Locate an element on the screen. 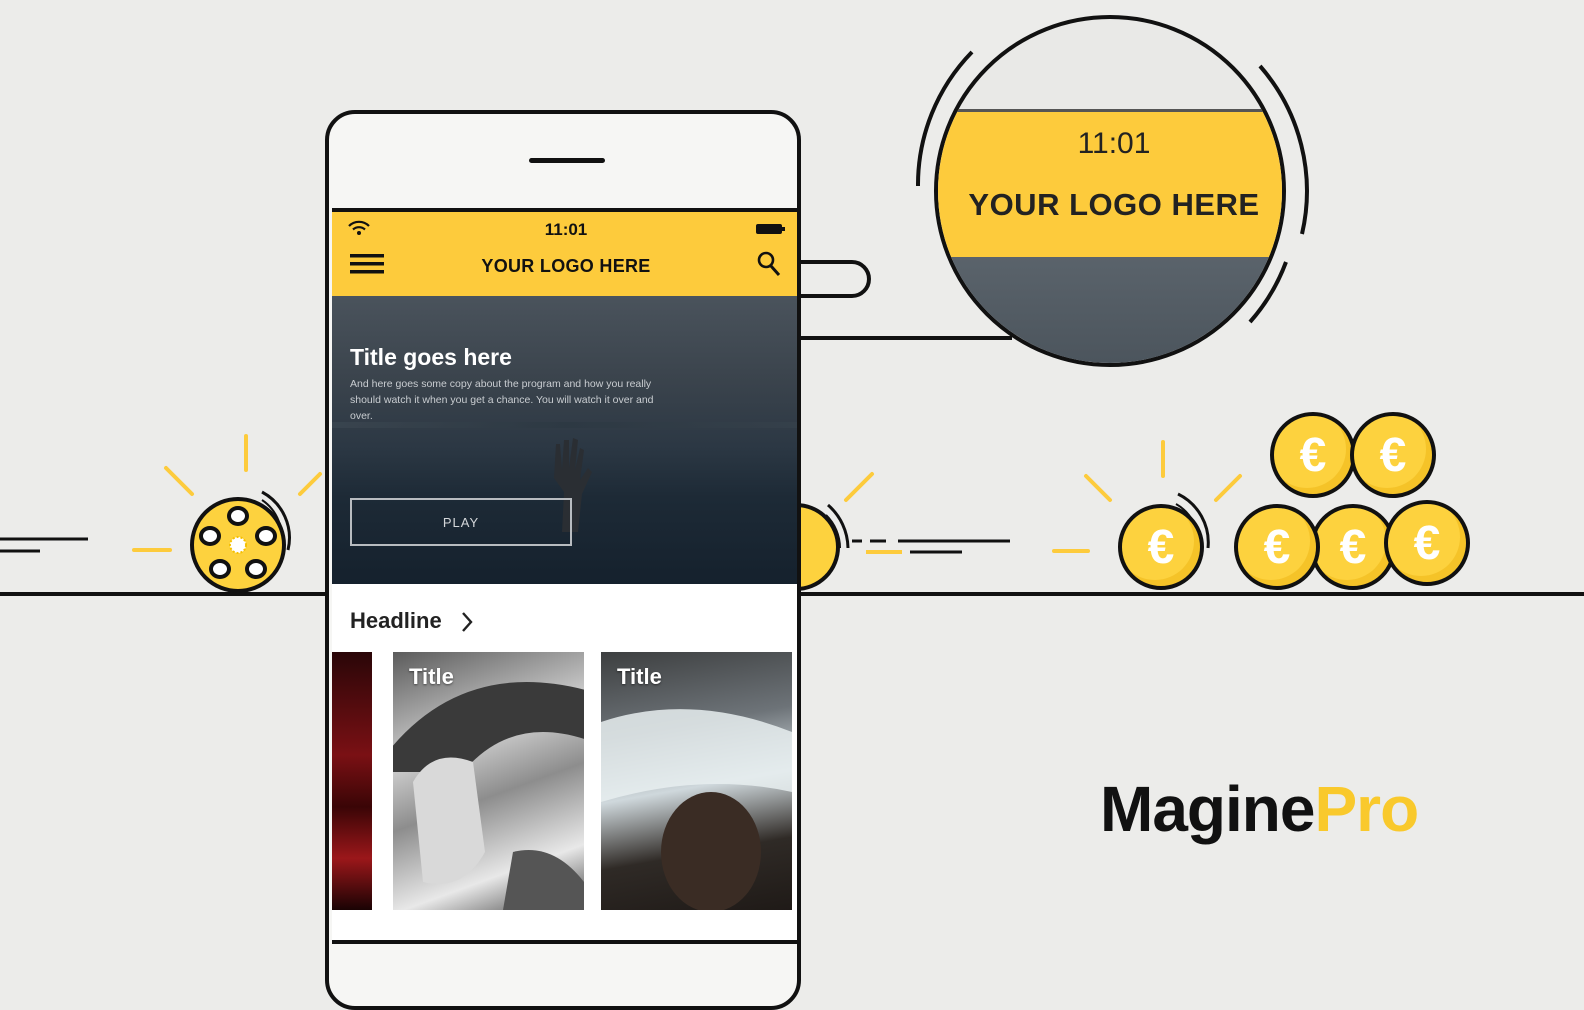  app-header: 11:01 YOUR LOGO HERE is located at coordinates (564, 254).